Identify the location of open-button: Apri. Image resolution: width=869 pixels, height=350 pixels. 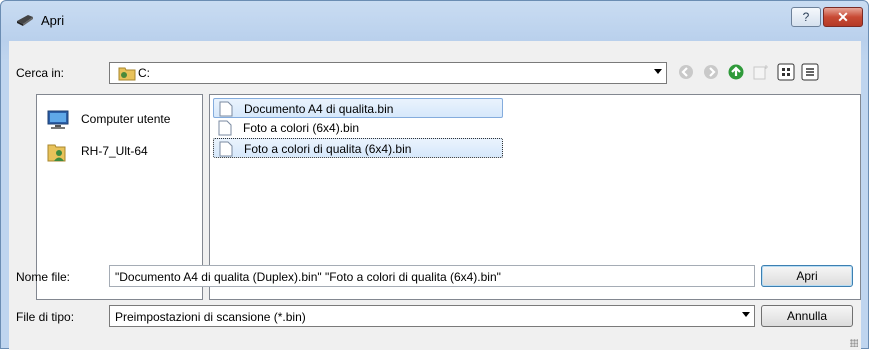
(807, 276).